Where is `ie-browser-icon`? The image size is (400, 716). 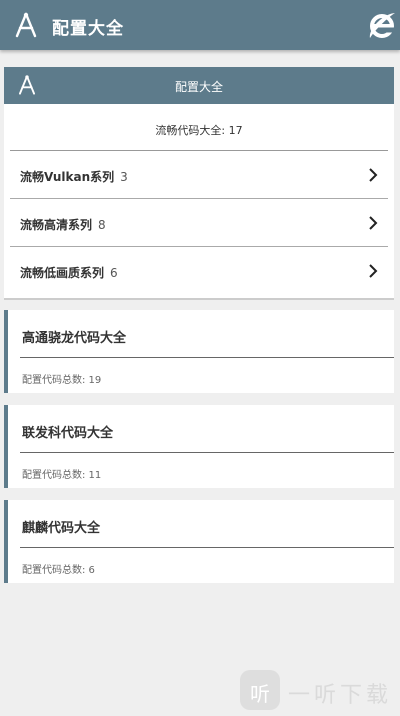 ie-browser-icon is located at coordinates (382, 25).